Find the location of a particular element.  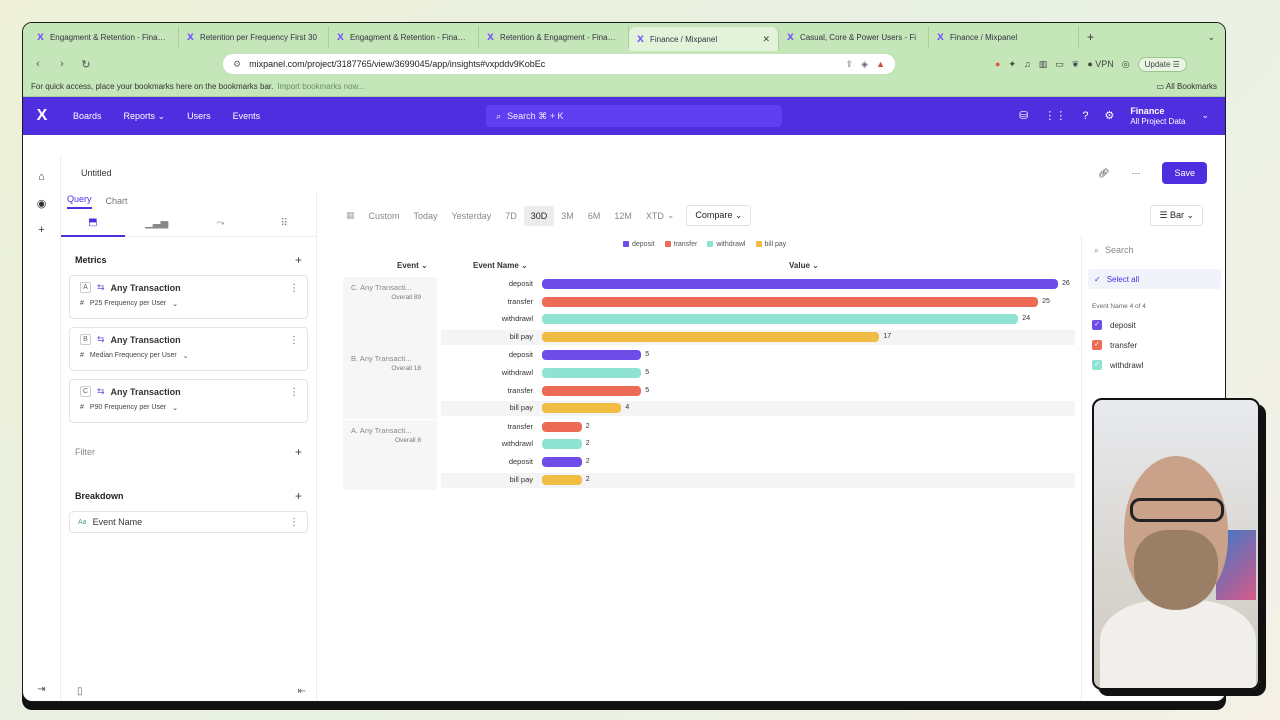

forward-icon: › is located at coordinates (62, 64).